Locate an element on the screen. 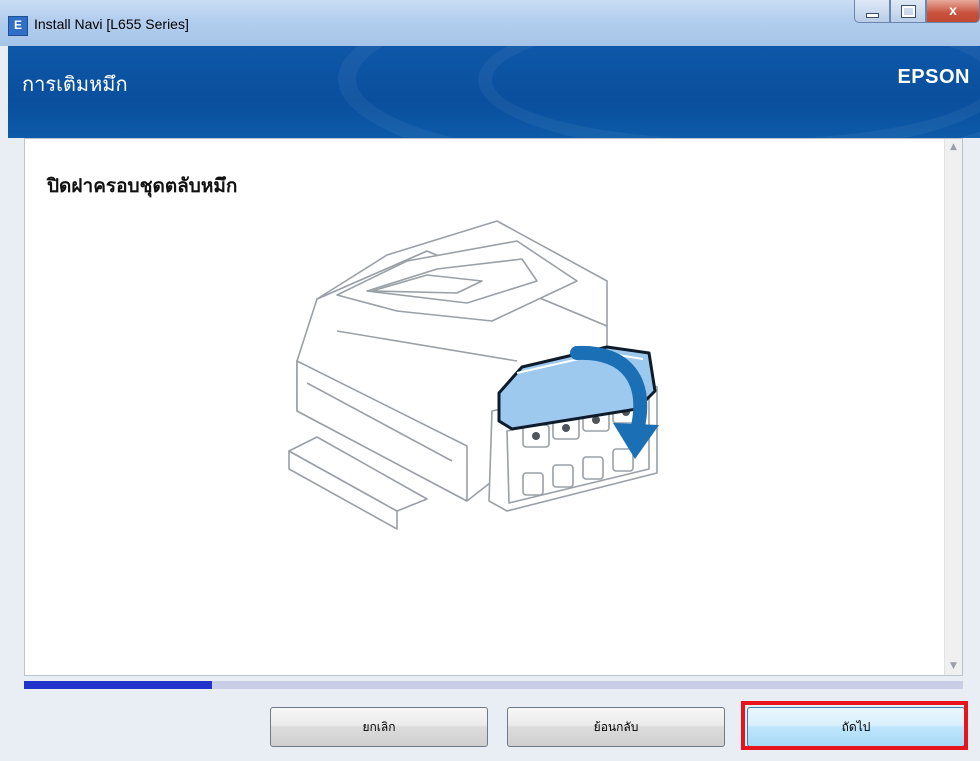 This screenshot has width=980, height=761. page-title: การเติมหมึก is located at coordinates (75, 84).